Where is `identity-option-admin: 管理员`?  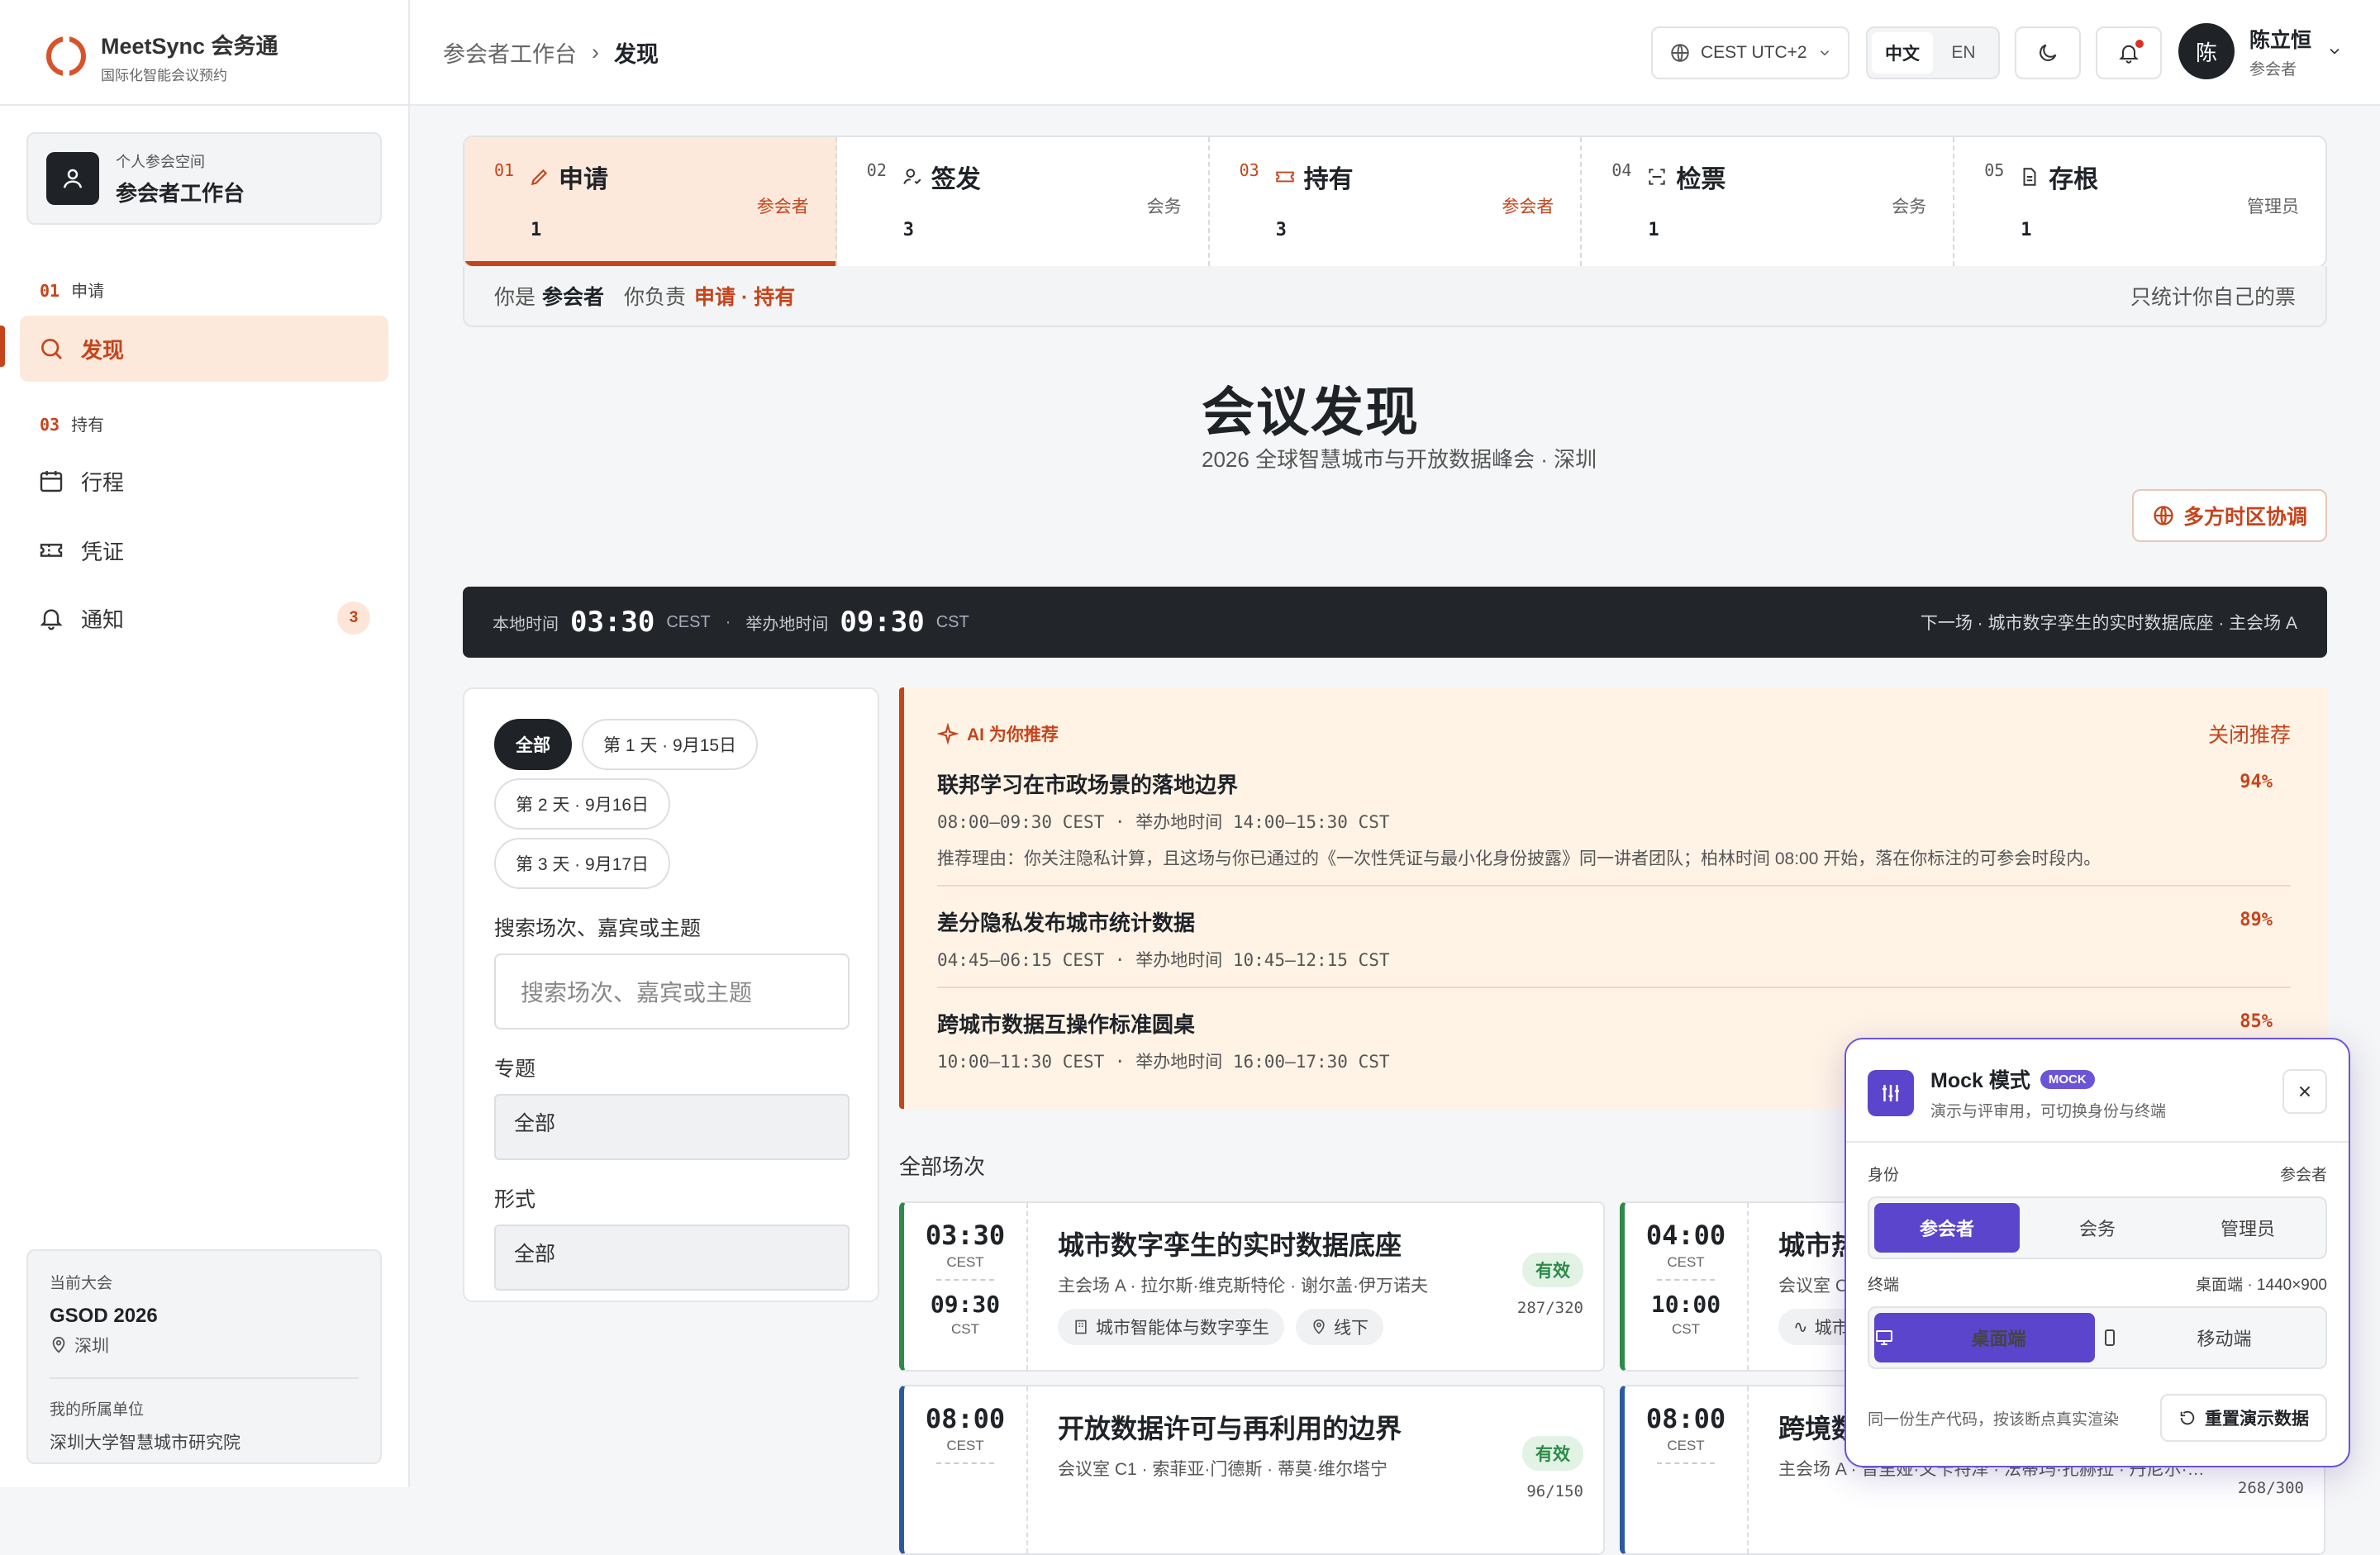
identity-option-admin: 管理员 is located at coordinates (2247, 1228).